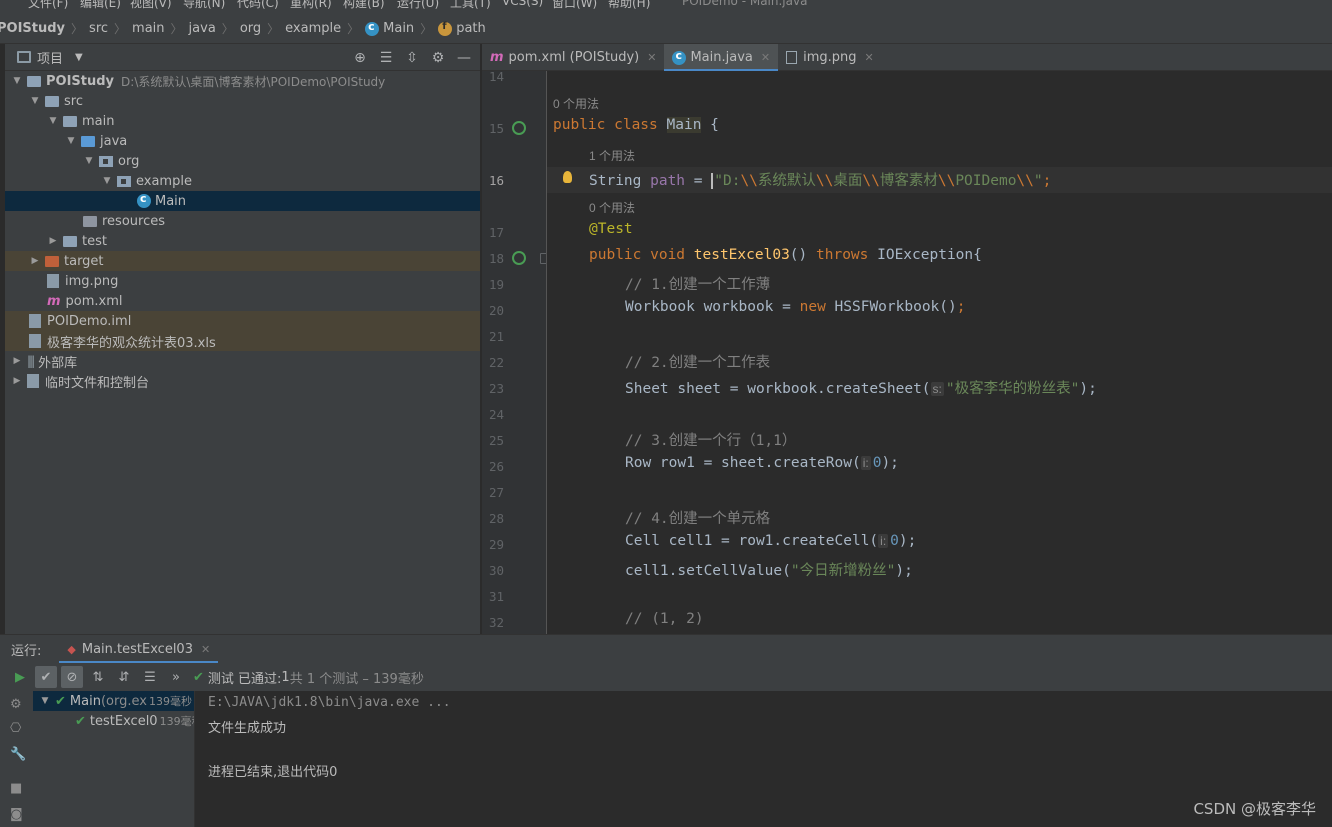  Describe the element at coordinates (242, 221) in the screenshot. I see `tree-item-resources: resources` at that location.